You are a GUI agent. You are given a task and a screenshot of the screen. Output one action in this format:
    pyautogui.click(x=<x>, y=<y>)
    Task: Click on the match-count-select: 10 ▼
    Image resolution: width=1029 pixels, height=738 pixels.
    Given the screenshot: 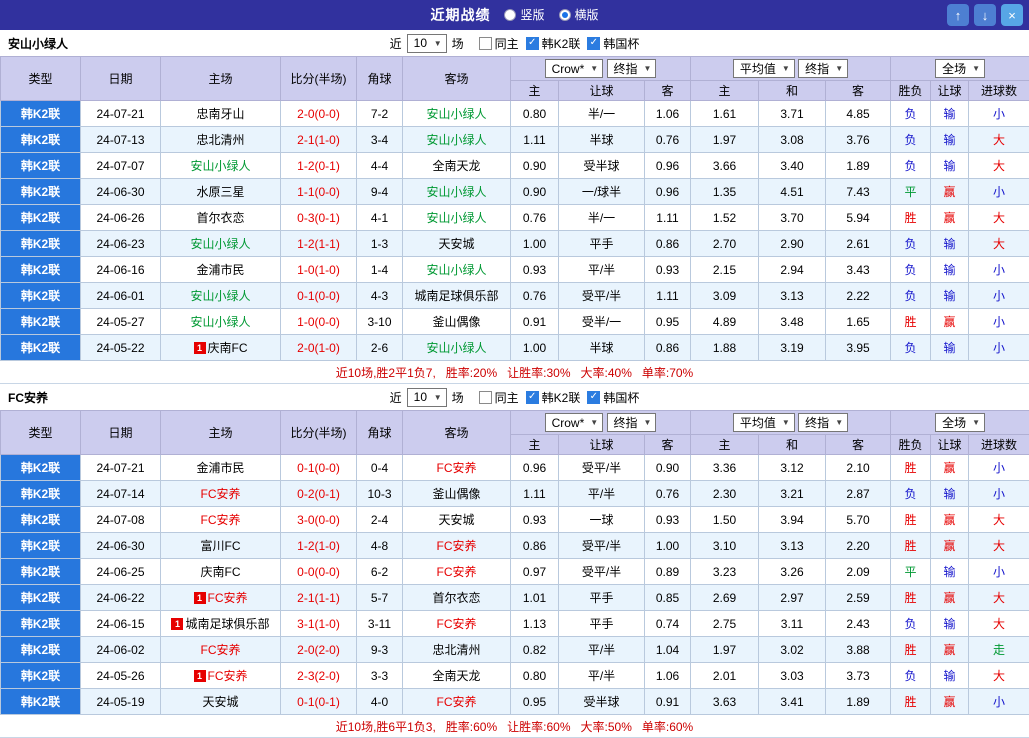 What is the action you would take?
    pyautogui.click(x=427, y=397)
    